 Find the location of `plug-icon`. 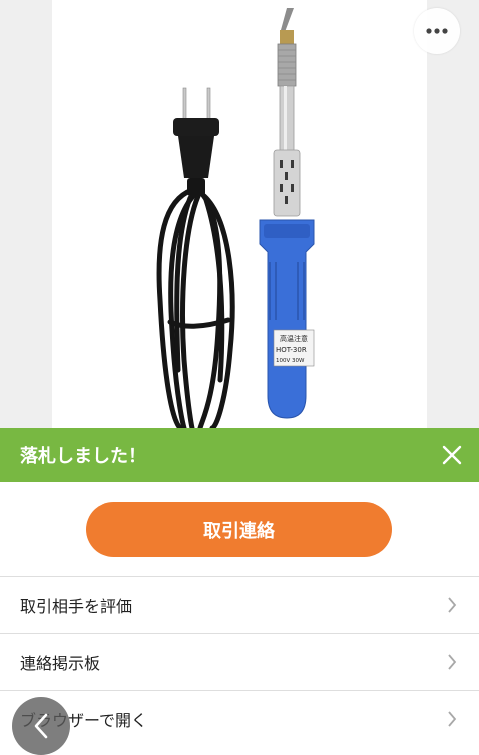

plug-icon is located at coordinates (196, 141).